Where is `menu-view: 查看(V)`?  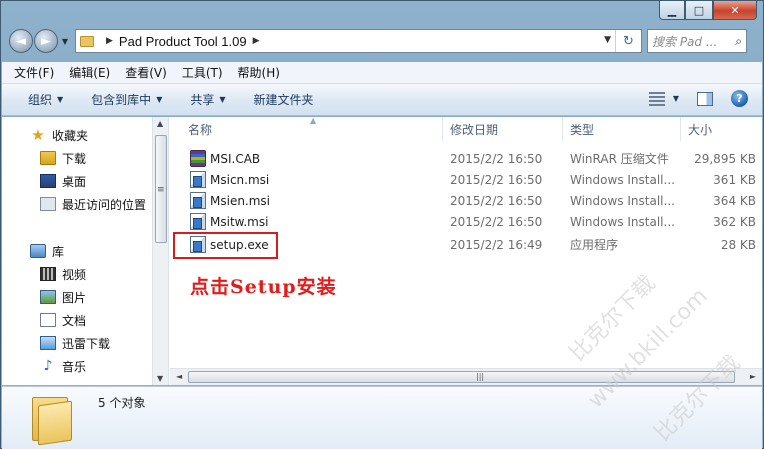 menu-view: 查看(V) is located at coordinates (146, 72).